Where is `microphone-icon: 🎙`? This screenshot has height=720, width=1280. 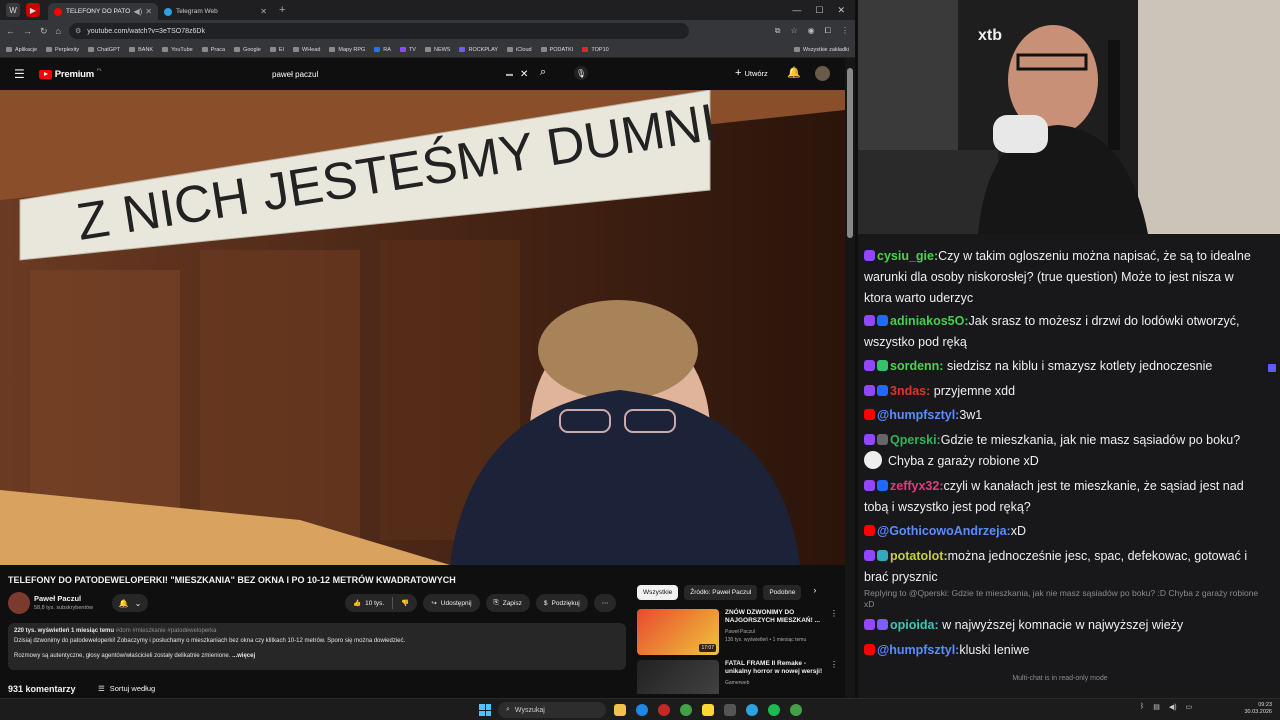 microphone-icon: 🎙 is located at coordinates (581, 73).